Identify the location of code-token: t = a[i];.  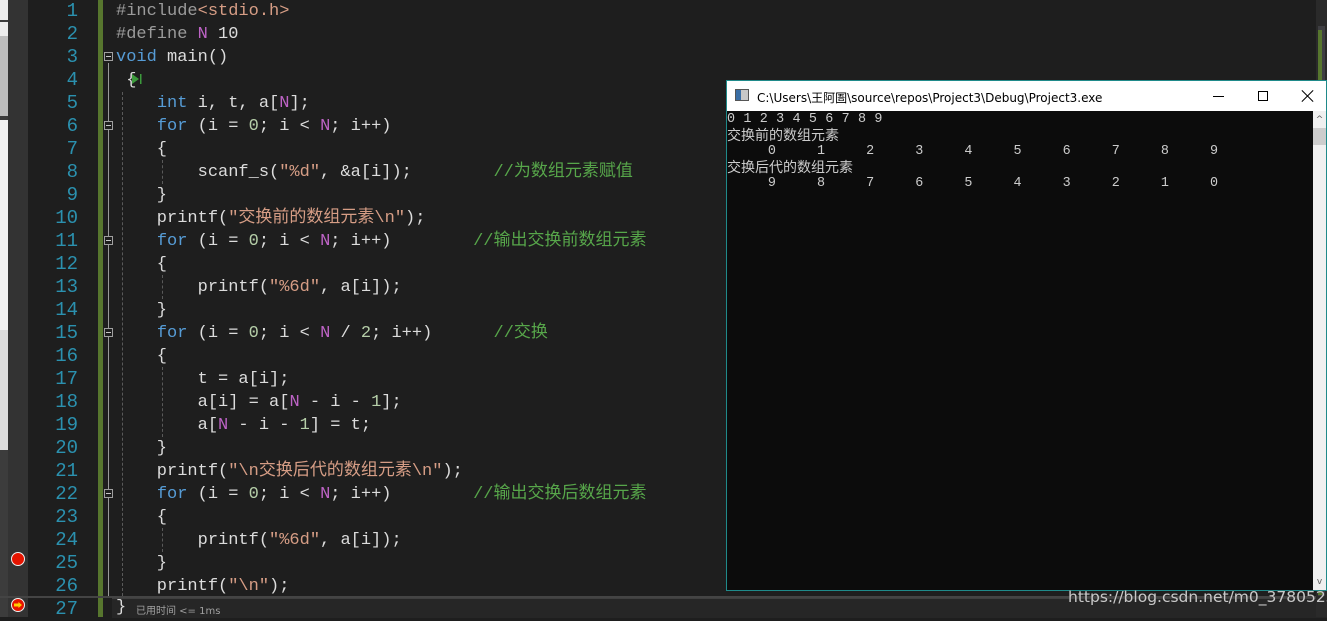
(203, 379).